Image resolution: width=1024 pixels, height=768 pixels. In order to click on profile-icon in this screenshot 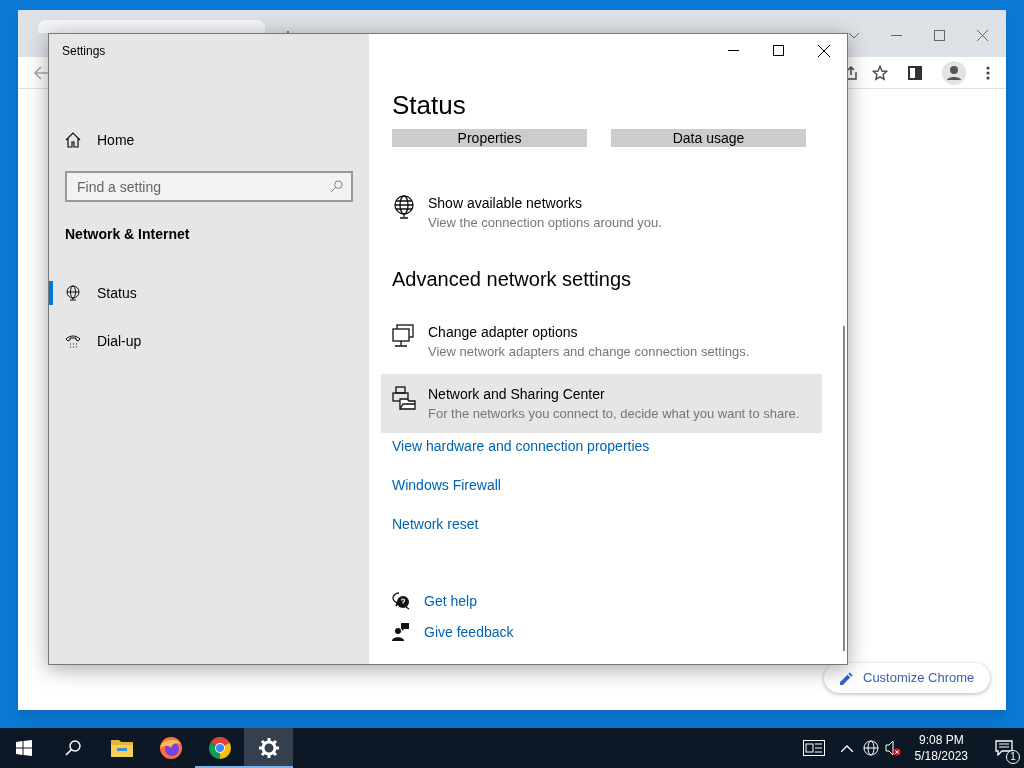, I will do `click(954, 72)`.